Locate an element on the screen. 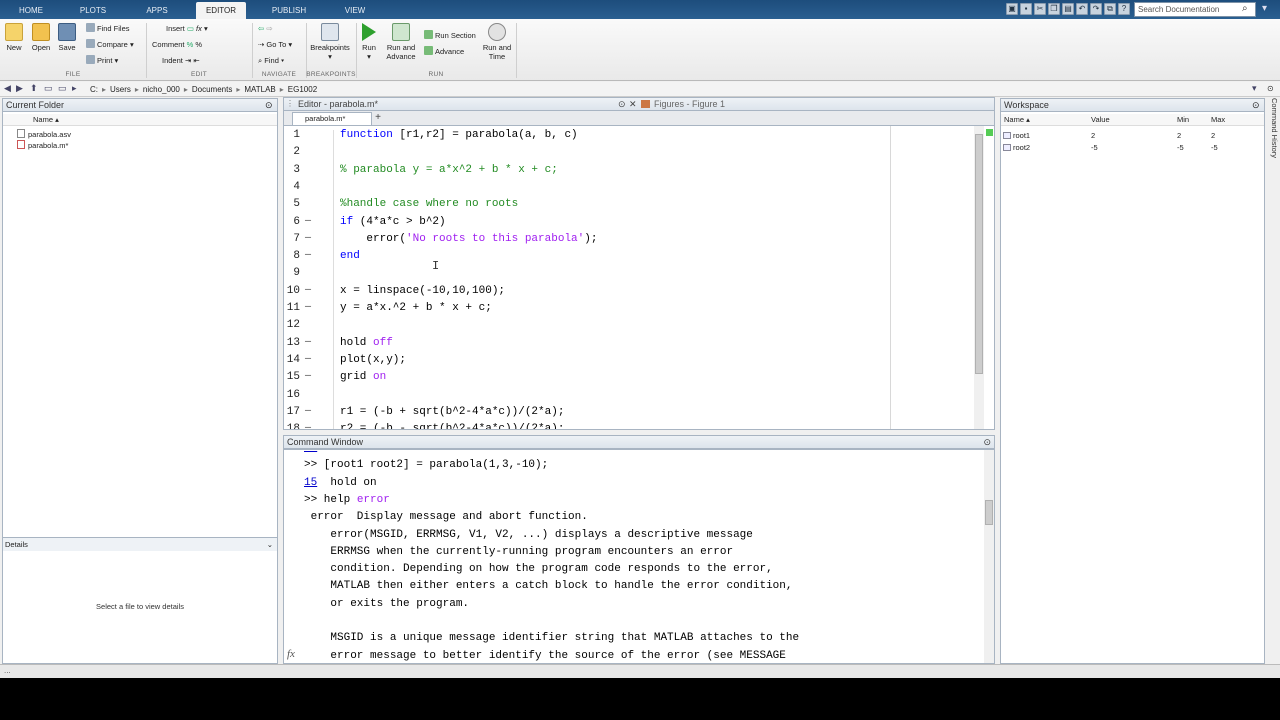  breakpoints-button: Breakpoints ▾ is located at coordinates (330, 42).